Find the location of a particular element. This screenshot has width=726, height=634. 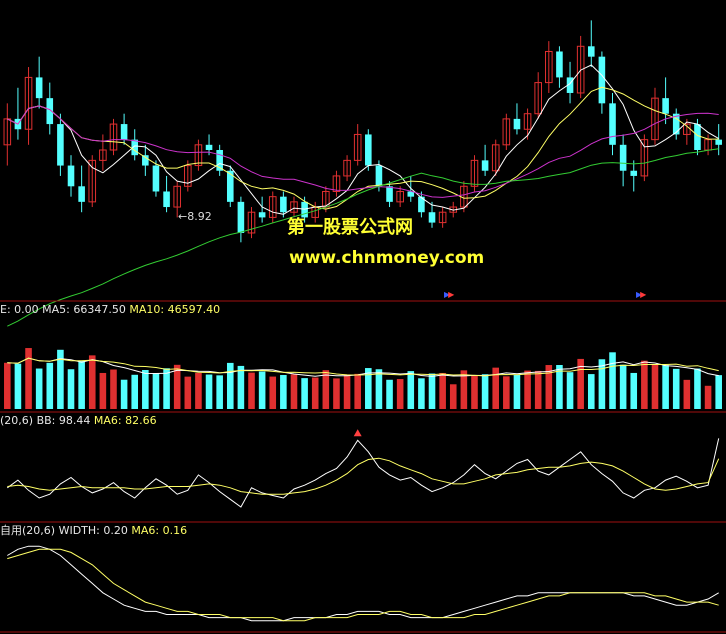

volume-panel is located at coordinates (363, 378).